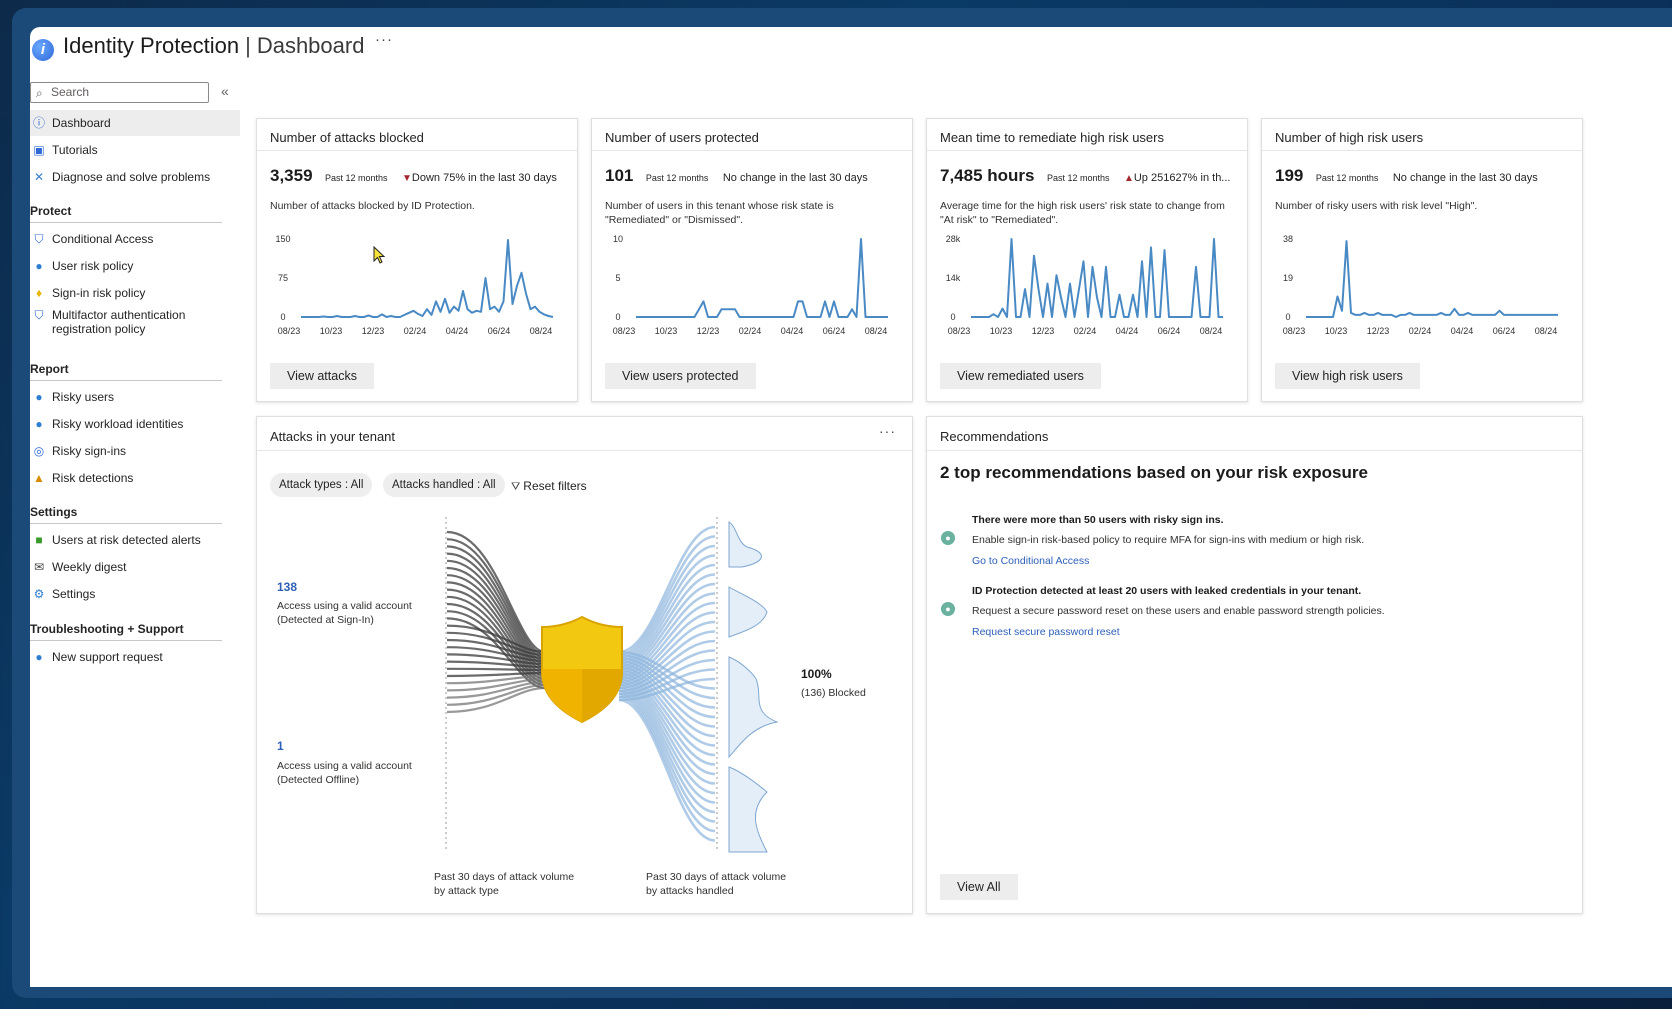 This screenshot has width=1672, height=1009. I want to click on series-line, so click(1097, 278).